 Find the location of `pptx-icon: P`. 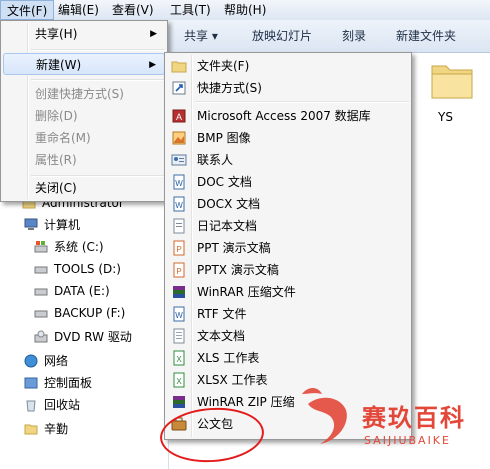

pptx-icon: P is located at coordinates (179, 270).